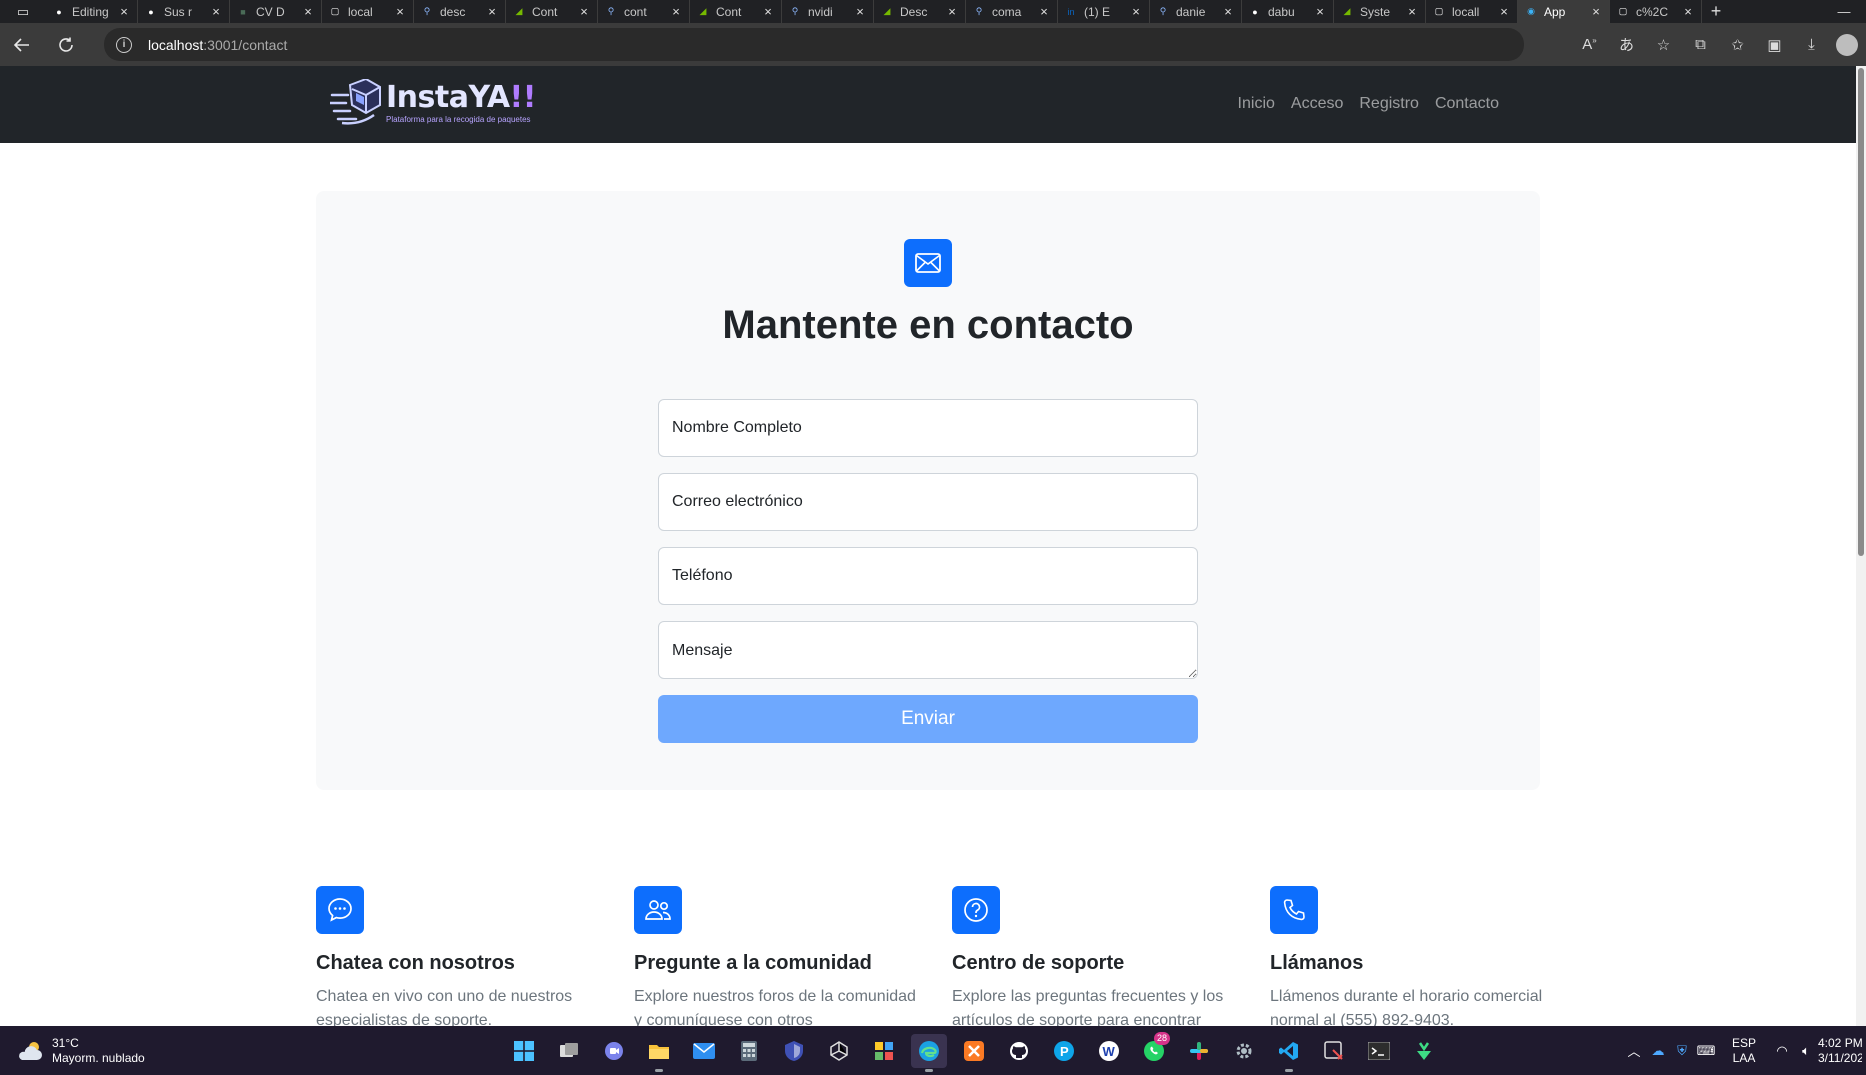  What do you see at coordinates (66, 44) in the screenshot?
I see `reload-button` at bounding box center [66, 44].